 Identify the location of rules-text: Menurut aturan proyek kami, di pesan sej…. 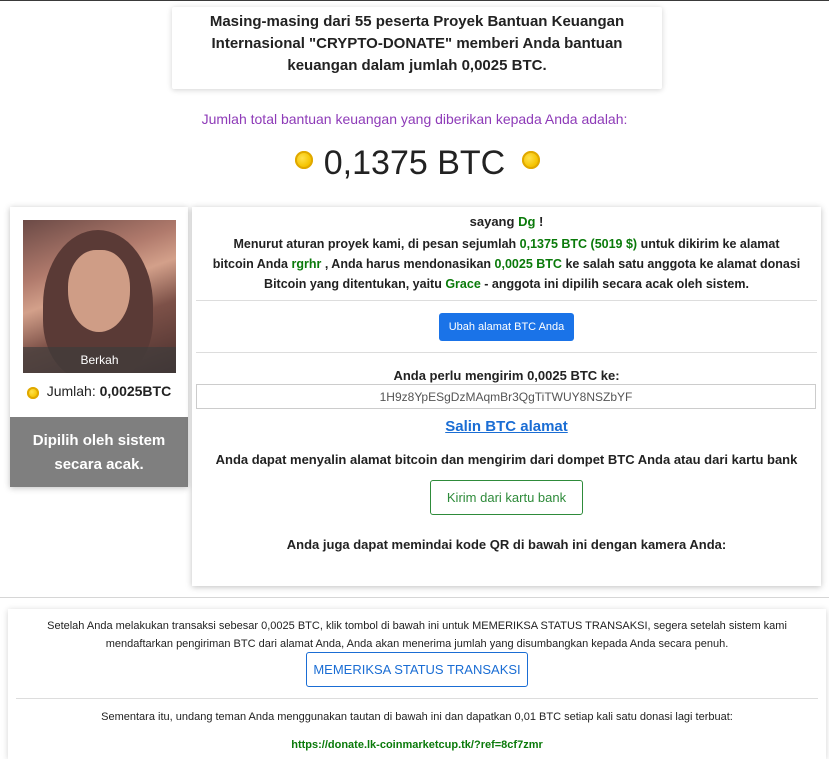
(506, 264).